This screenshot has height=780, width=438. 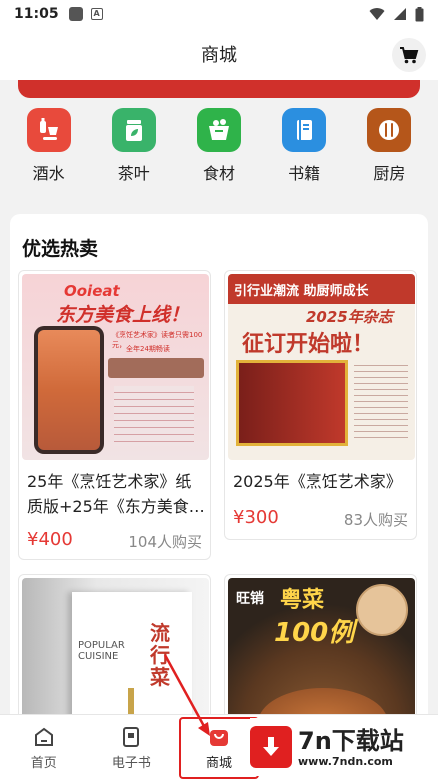 What do you see at coordinates (75, 14) in the screenshot?
I see `notification-icon` at bounding box center [75, 14].